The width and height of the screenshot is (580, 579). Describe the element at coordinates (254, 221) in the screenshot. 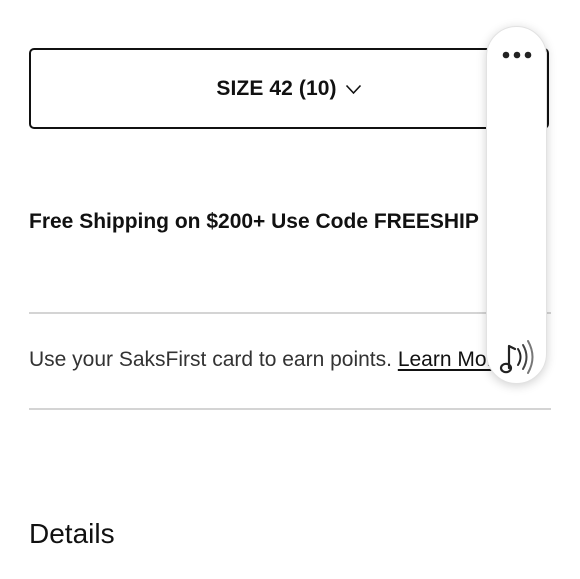

I see `shipping-promo-text: Free Shipping on $200+ Use Code FREESHIP` at that location.